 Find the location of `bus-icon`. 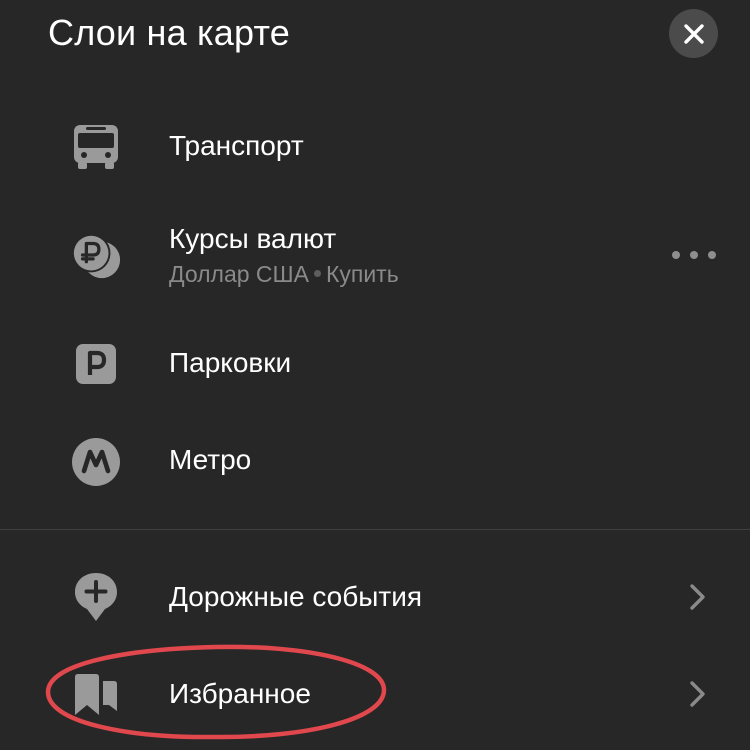

bus-icon is located at coordinates (96, 146).